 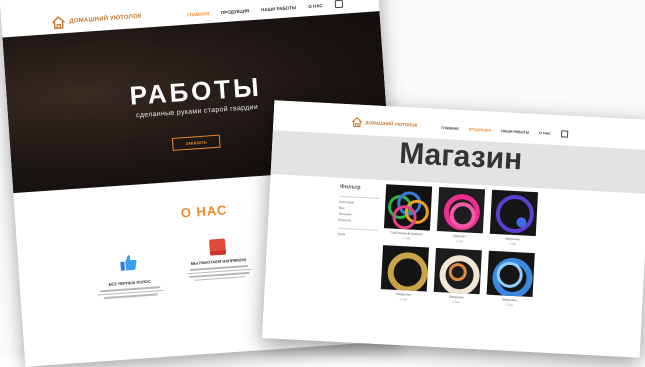 What do you see at coordinates (359, 203) in the screenshot?
I see `filter-option: Категории` at bounding box center [359, 203].